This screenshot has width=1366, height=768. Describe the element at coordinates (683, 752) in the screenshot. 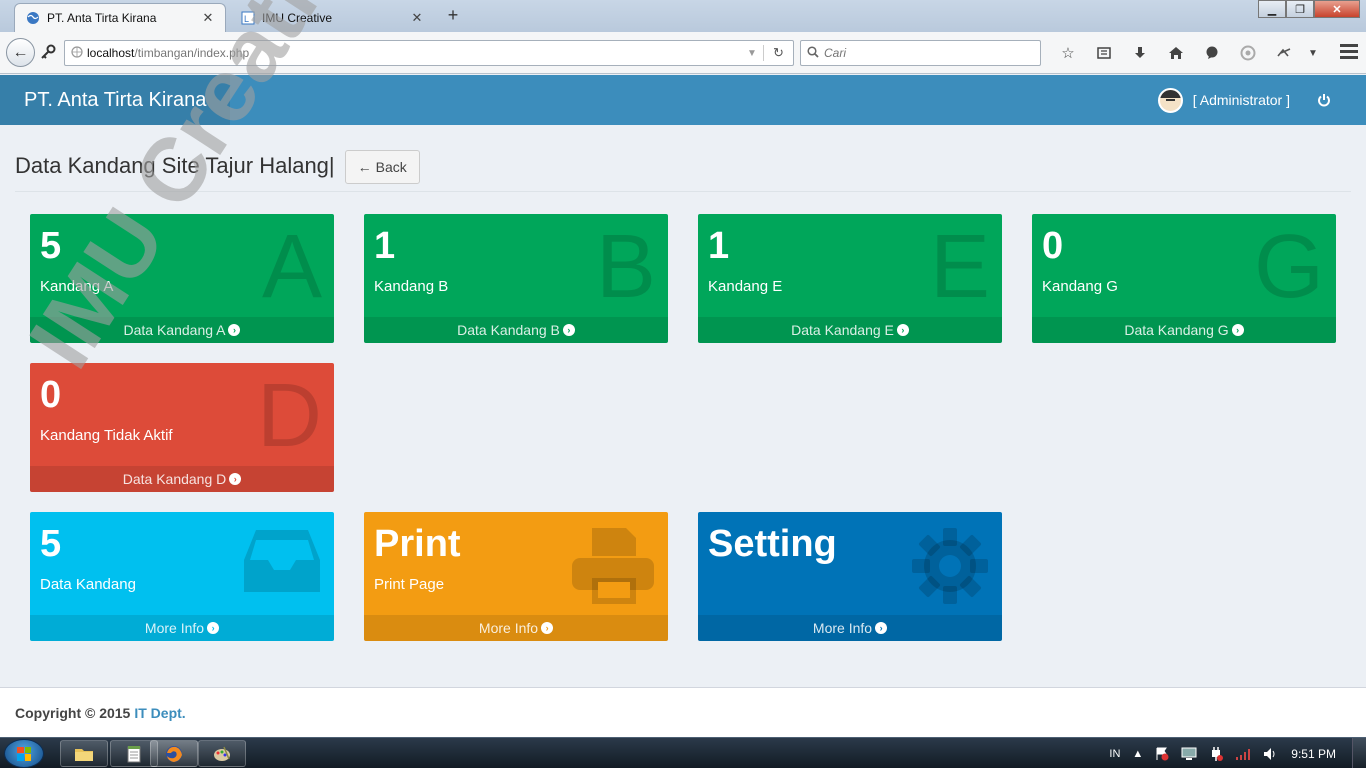

I see `windows-taskbar: IN ▲ 9:51 PM` at that location.